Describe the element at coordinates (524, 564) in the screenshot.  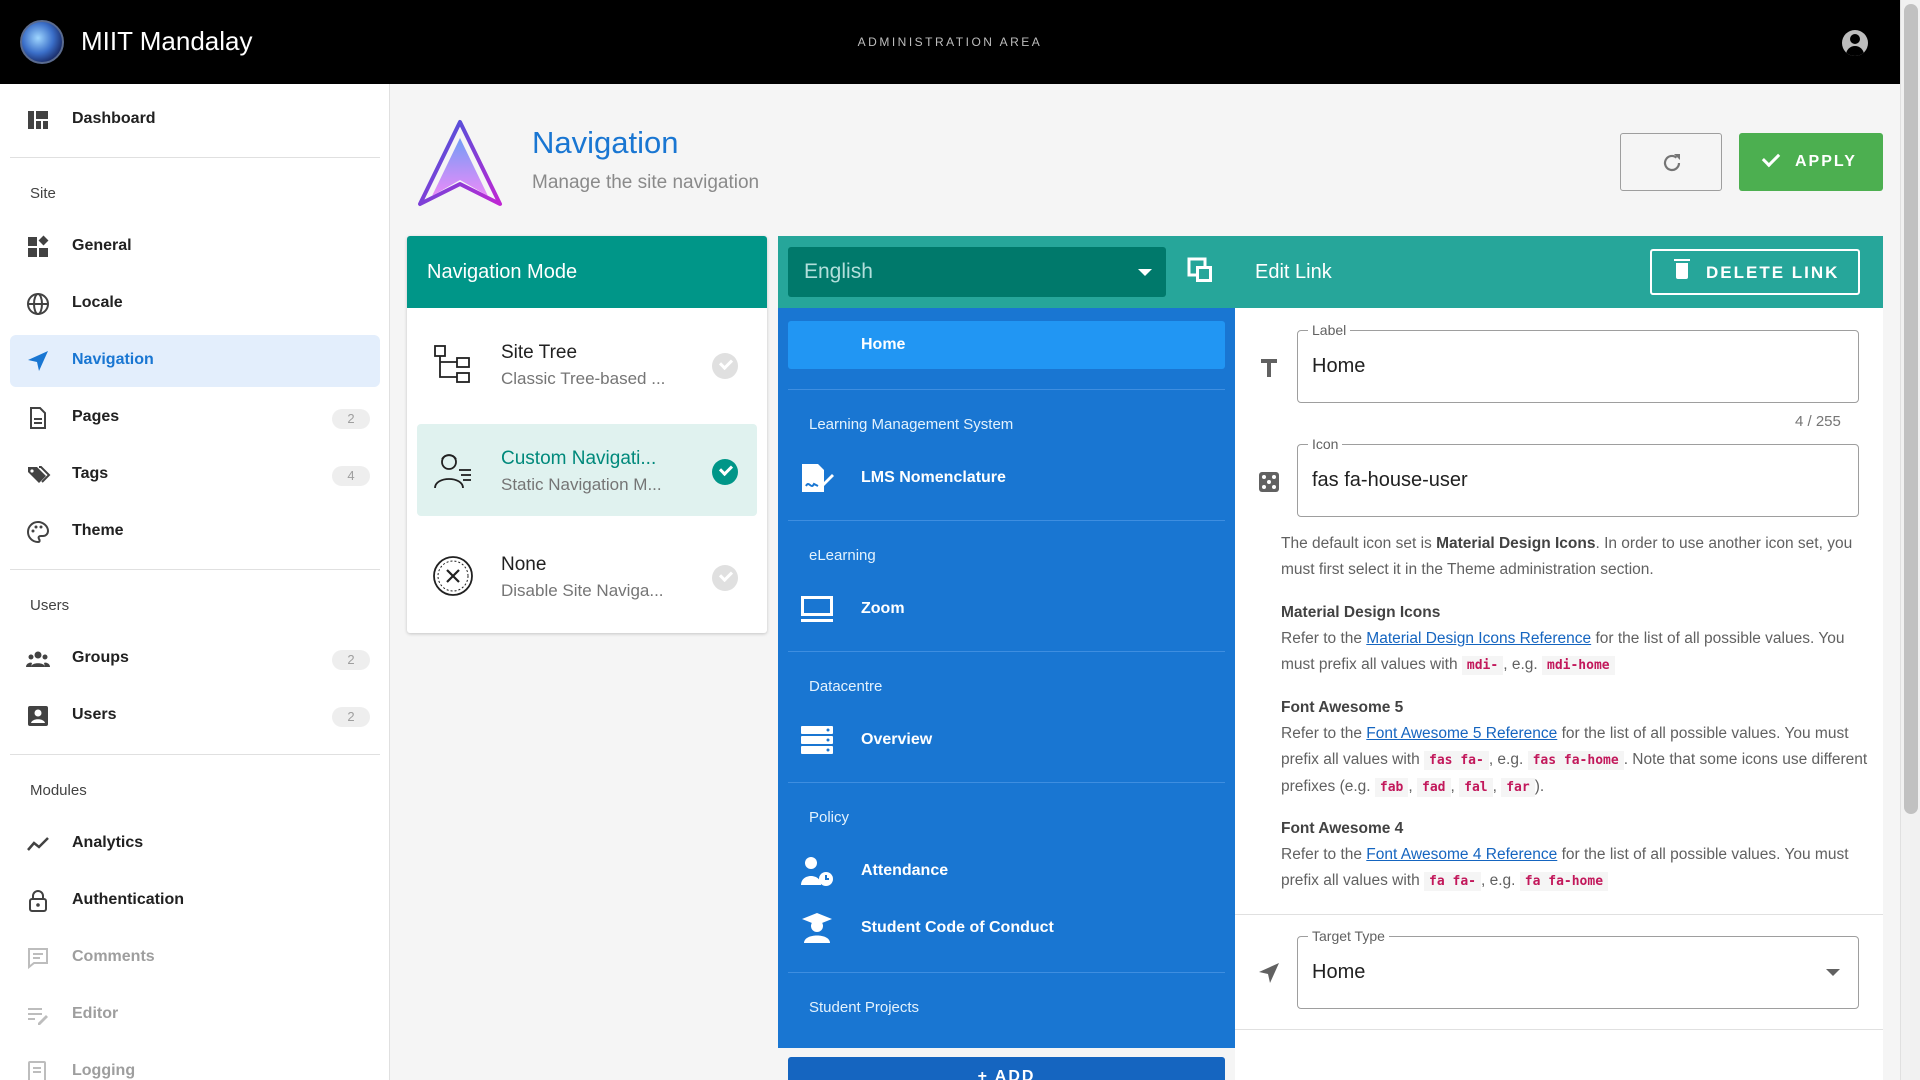
I see `mode-option-title: None` at that location.